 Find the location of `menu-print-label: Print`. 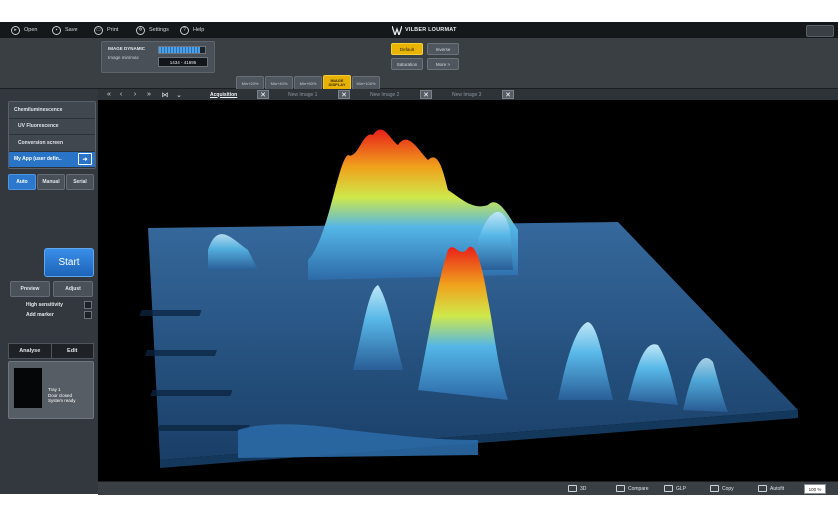

menu-print-label: Print is located at coordinates (113, 30).